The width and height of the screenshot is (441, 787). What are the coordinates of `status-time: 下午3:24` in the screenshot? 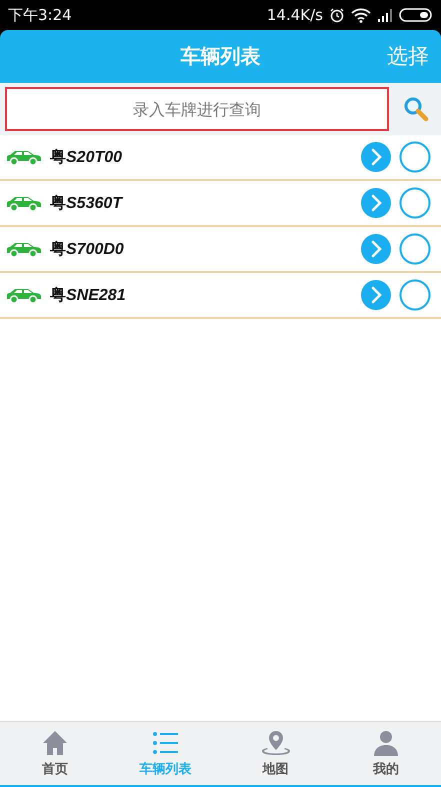 It's located at (40, 15).